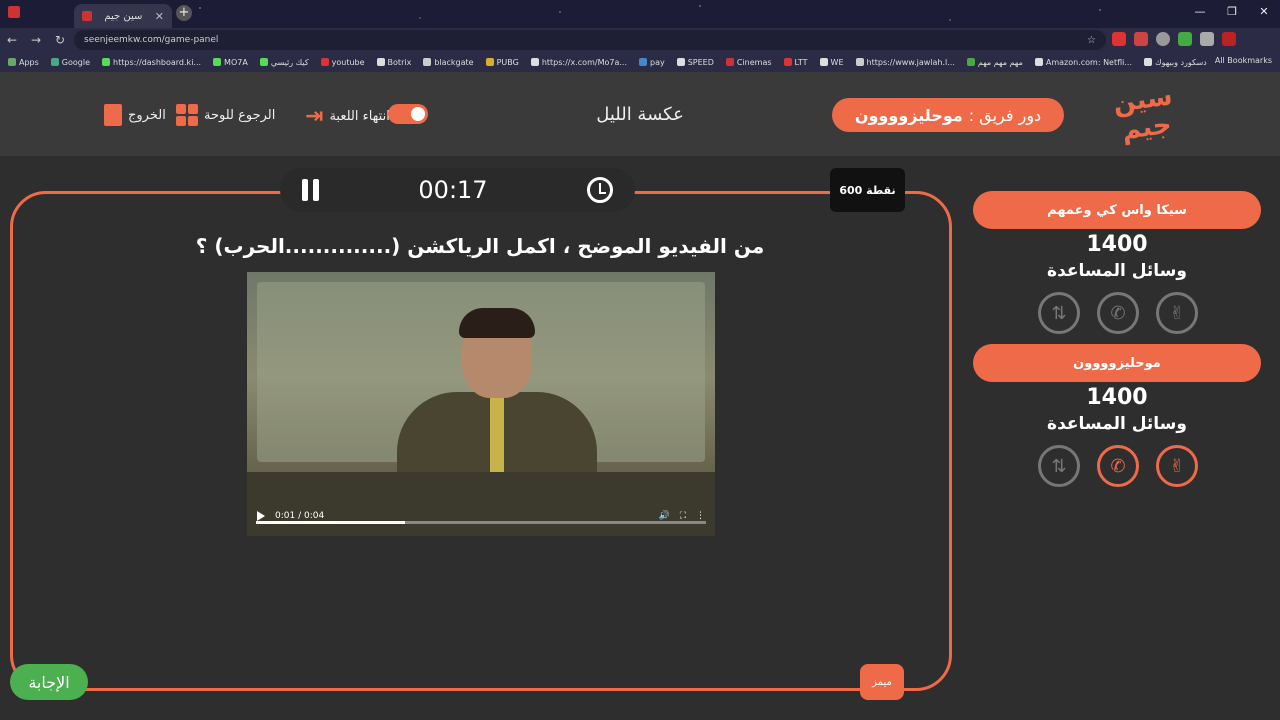 This screenshot has width=1280, height=720. Describe the element at coordinates (113, 115) in the screenshot. I see `exit-door-icon` at that location.